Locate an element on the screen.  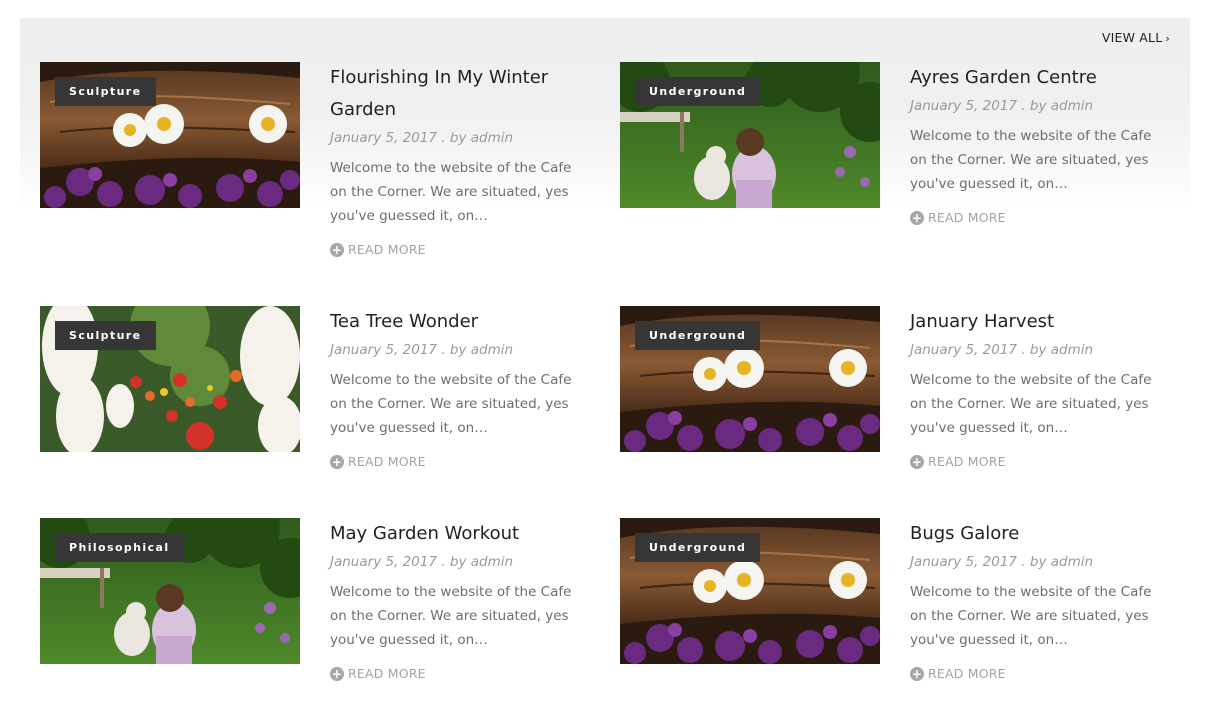
post-title: Tea Tree Wonder is located at coordinates (461, 322).